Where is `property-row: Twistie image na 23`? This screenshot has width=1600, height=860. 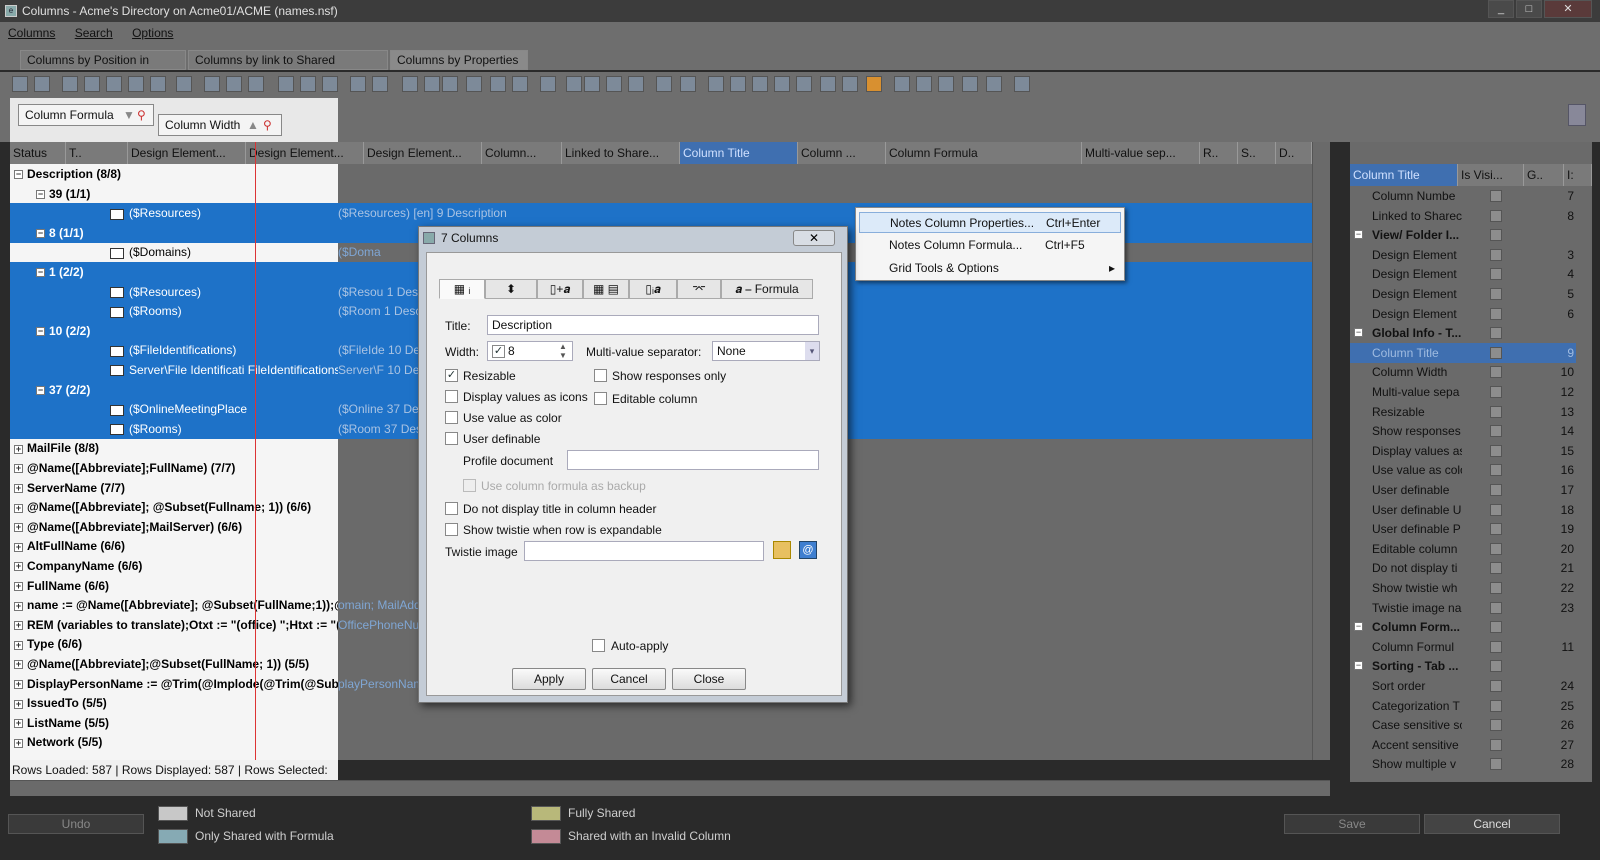 property-row: Twistie image na 23 is located at coordinates (1463, 608).